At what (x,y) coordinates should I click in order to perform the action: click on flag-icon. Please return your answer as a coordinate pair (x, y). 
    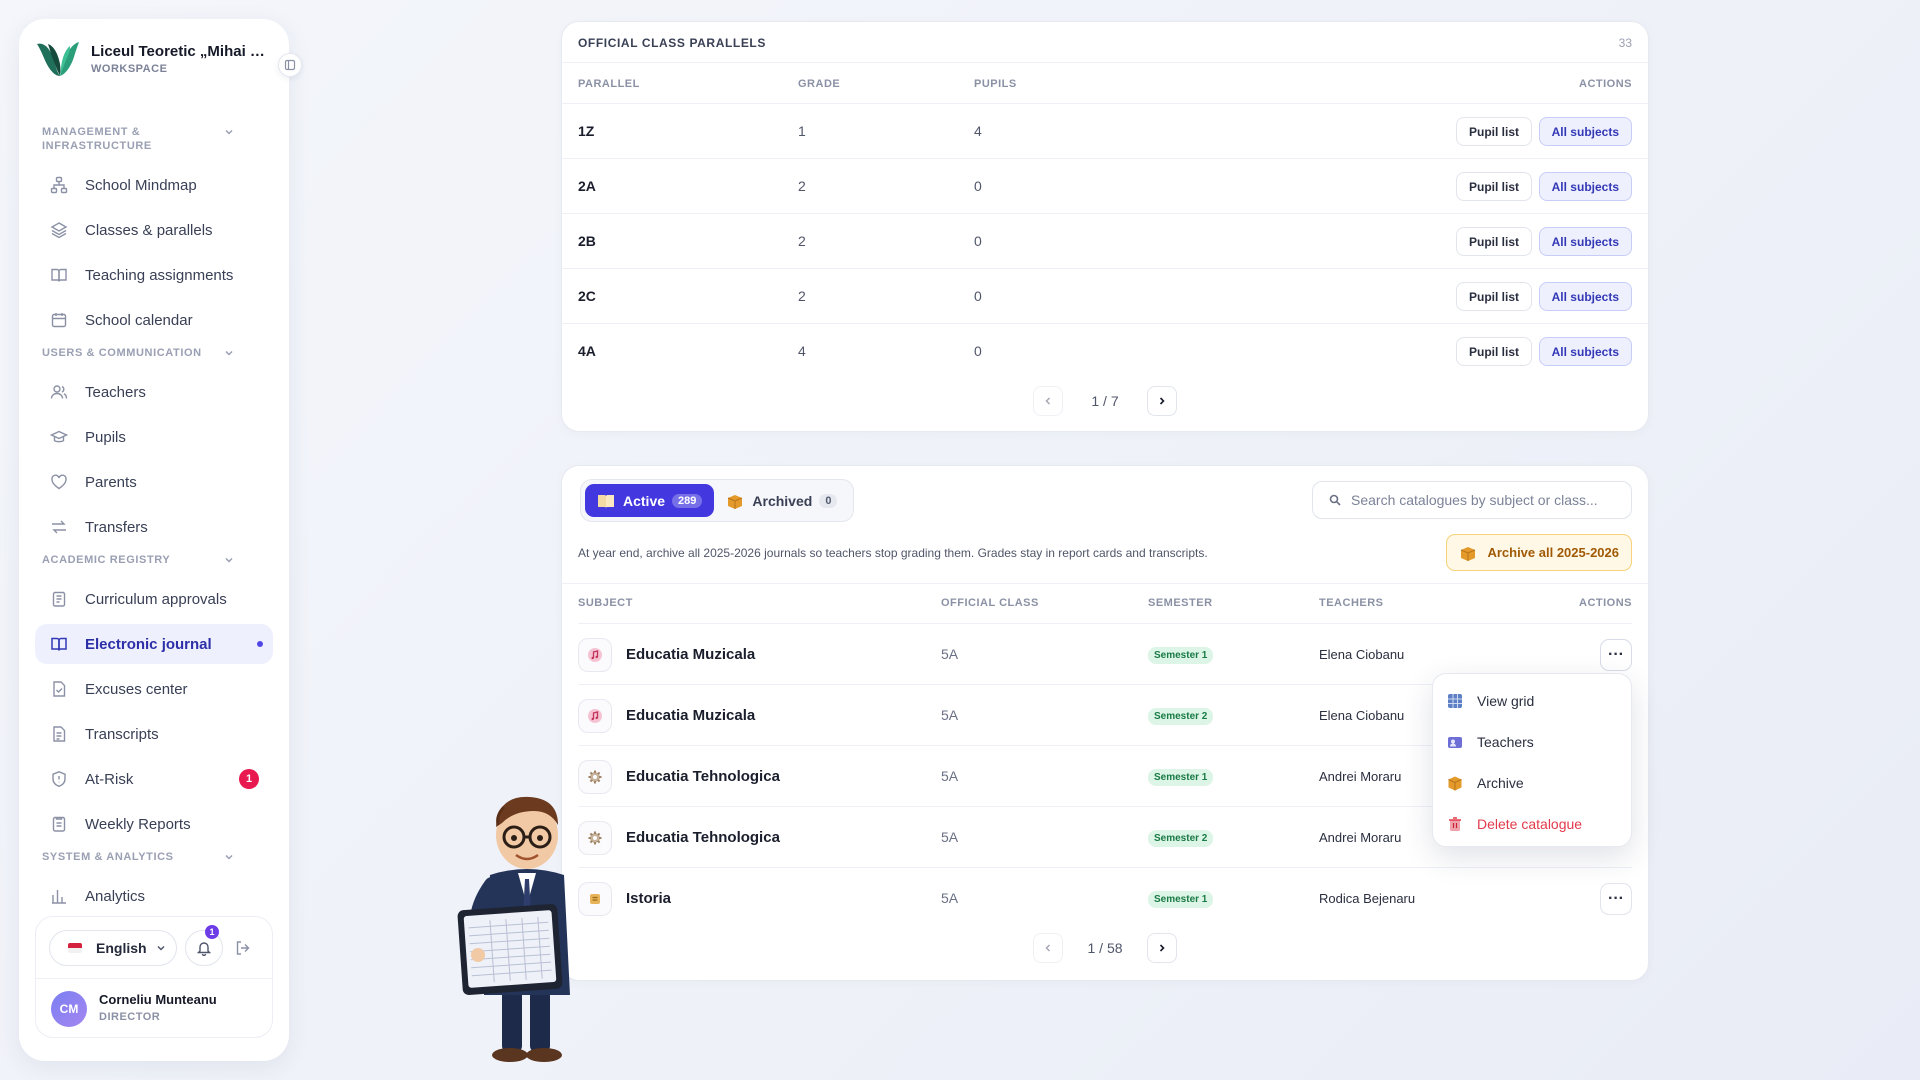
    Looking at the image, I should click on (75, 948).